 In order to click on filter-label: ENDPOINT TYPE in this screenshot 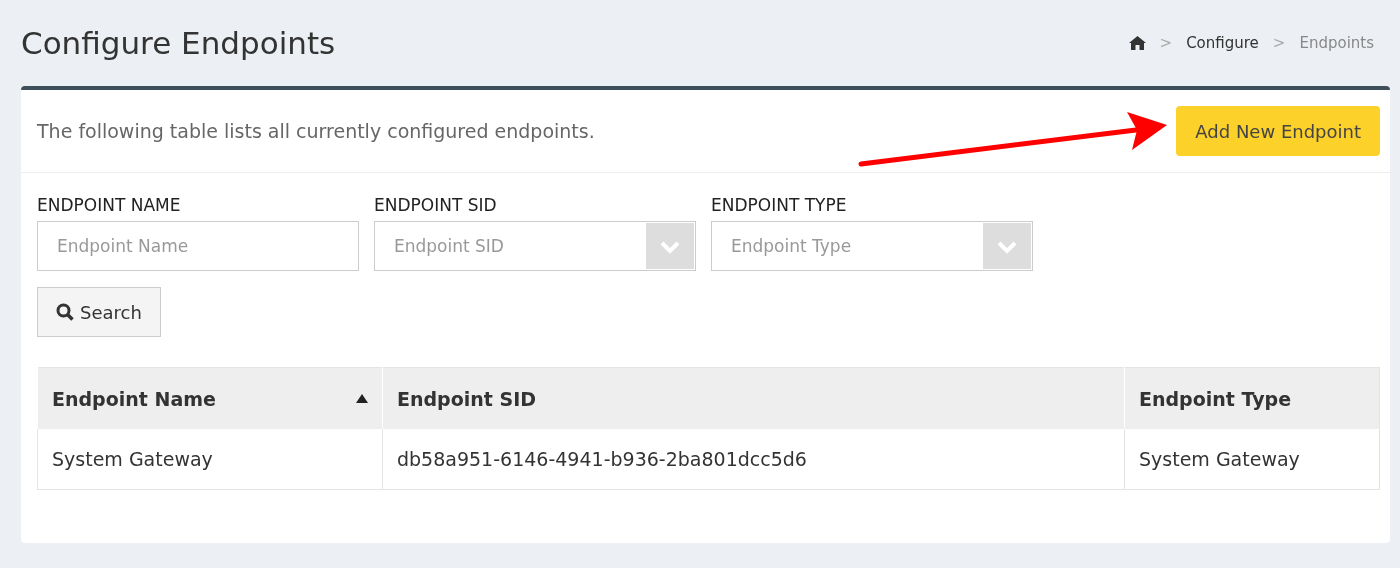, I will do `click(779, 205)`.